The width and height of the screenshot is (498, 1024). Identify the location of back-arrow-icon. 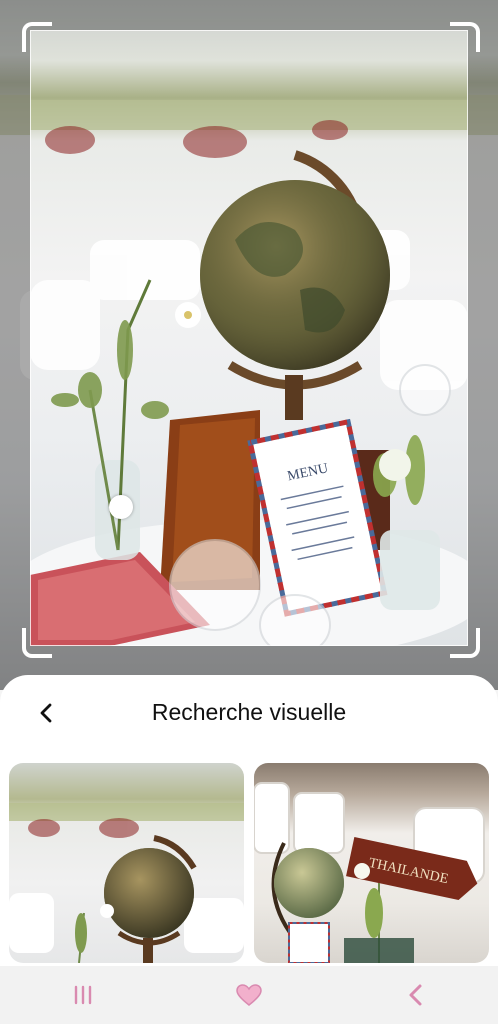
(415, 995).